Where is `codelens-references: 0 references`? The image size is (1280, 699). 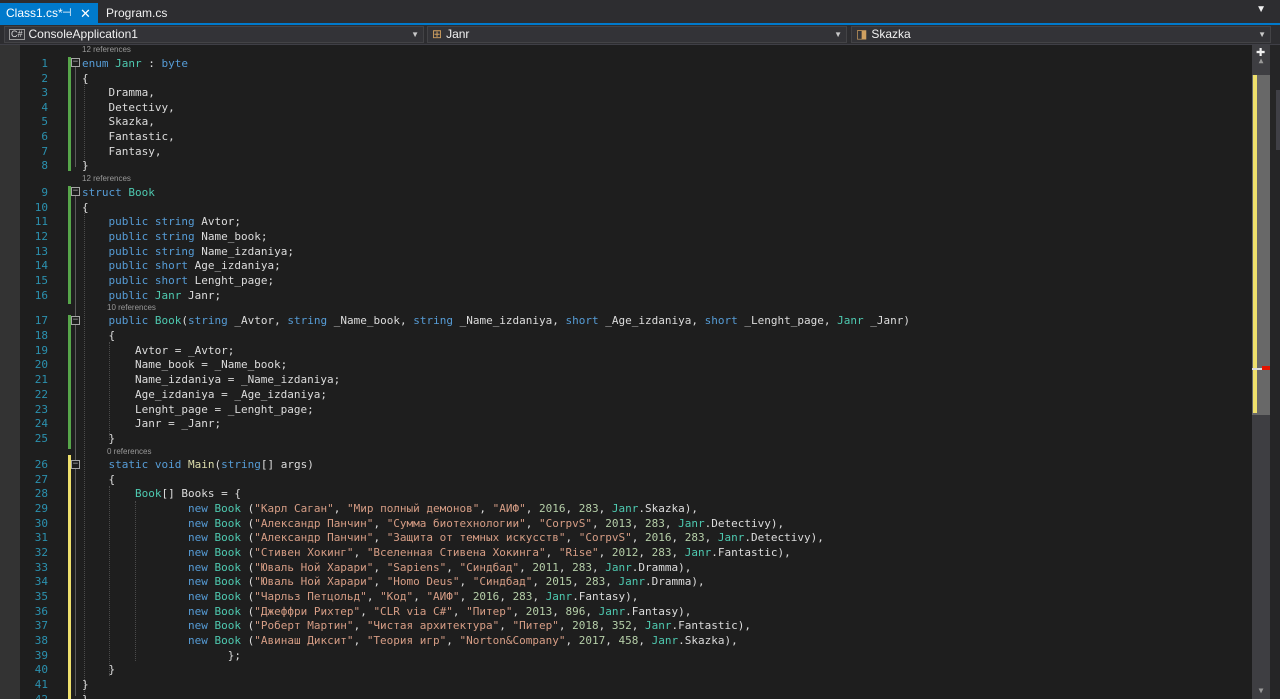
codelens-references: 0 references is located at coordinates (129, 452).